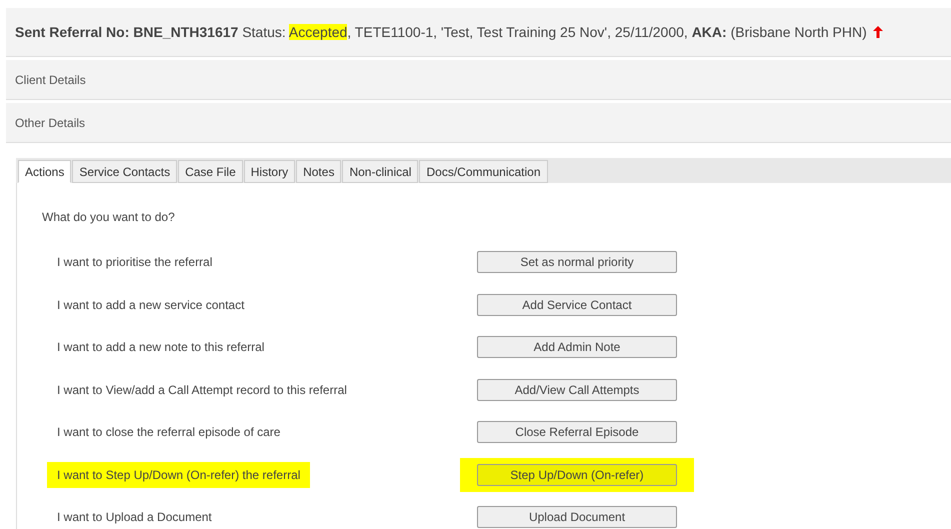 This screenshot has height=529, width=951. I want to click on action-button: Upload Document, so click(577, 517).